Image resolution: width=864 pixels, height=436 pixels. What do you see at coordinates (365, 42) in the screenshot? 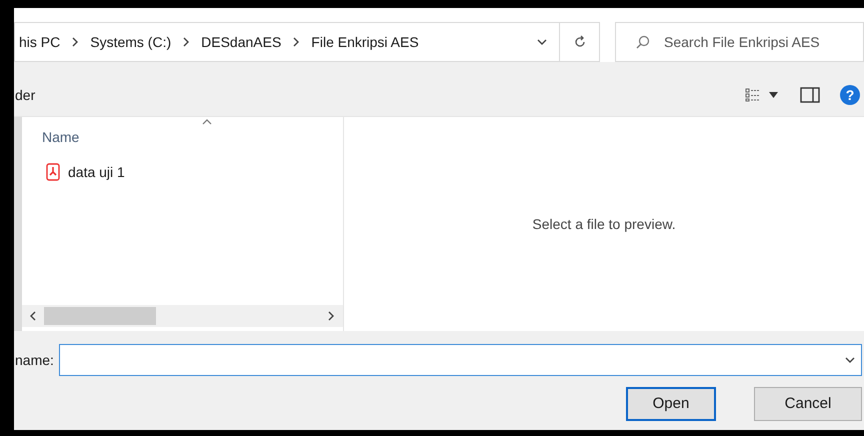
I see `breadcrumb: File Enkripsi AES` at bounding box center [365, 42].